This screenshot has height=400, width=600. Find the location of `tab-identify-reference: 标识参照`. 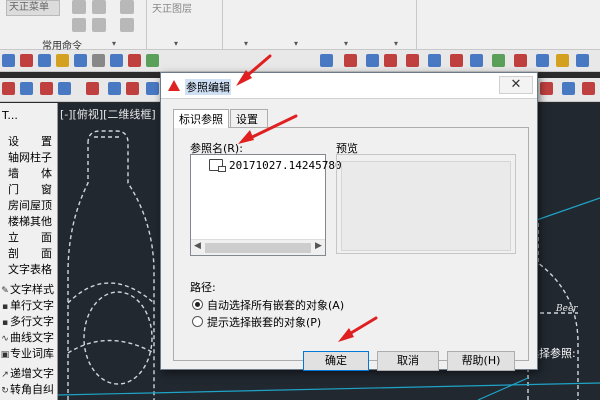

tab-identify-reference: 标识参照 is located at coordinates (201, 118).